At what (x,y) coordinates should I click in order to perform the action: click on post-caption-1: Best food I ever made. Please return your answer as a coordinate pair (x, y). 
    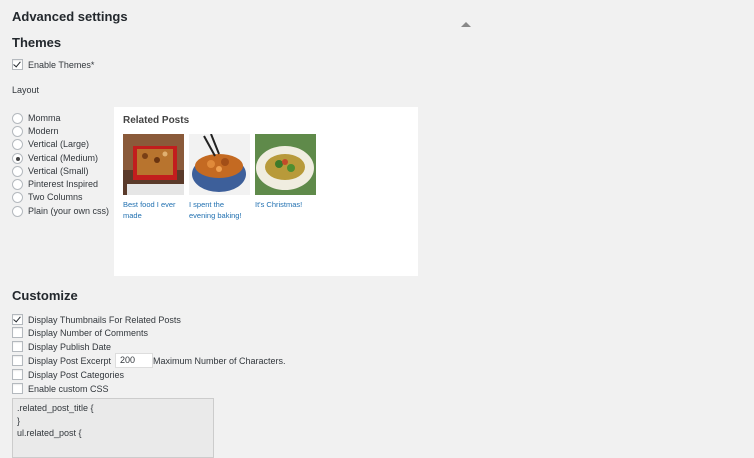
    Looking at the image, I should click on (154, 210).